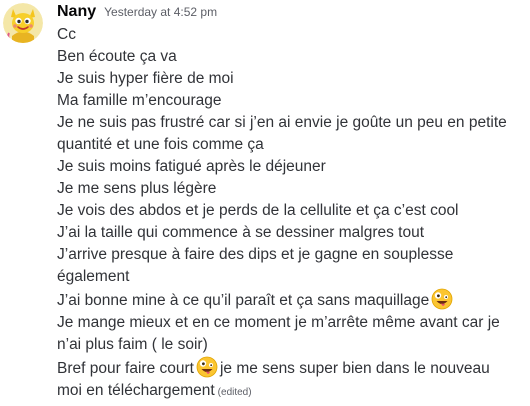  What do you see at coordinates (234, 392) in the screenshot?
I see `edited-label: (edited)` at bounding box center [234, 392].